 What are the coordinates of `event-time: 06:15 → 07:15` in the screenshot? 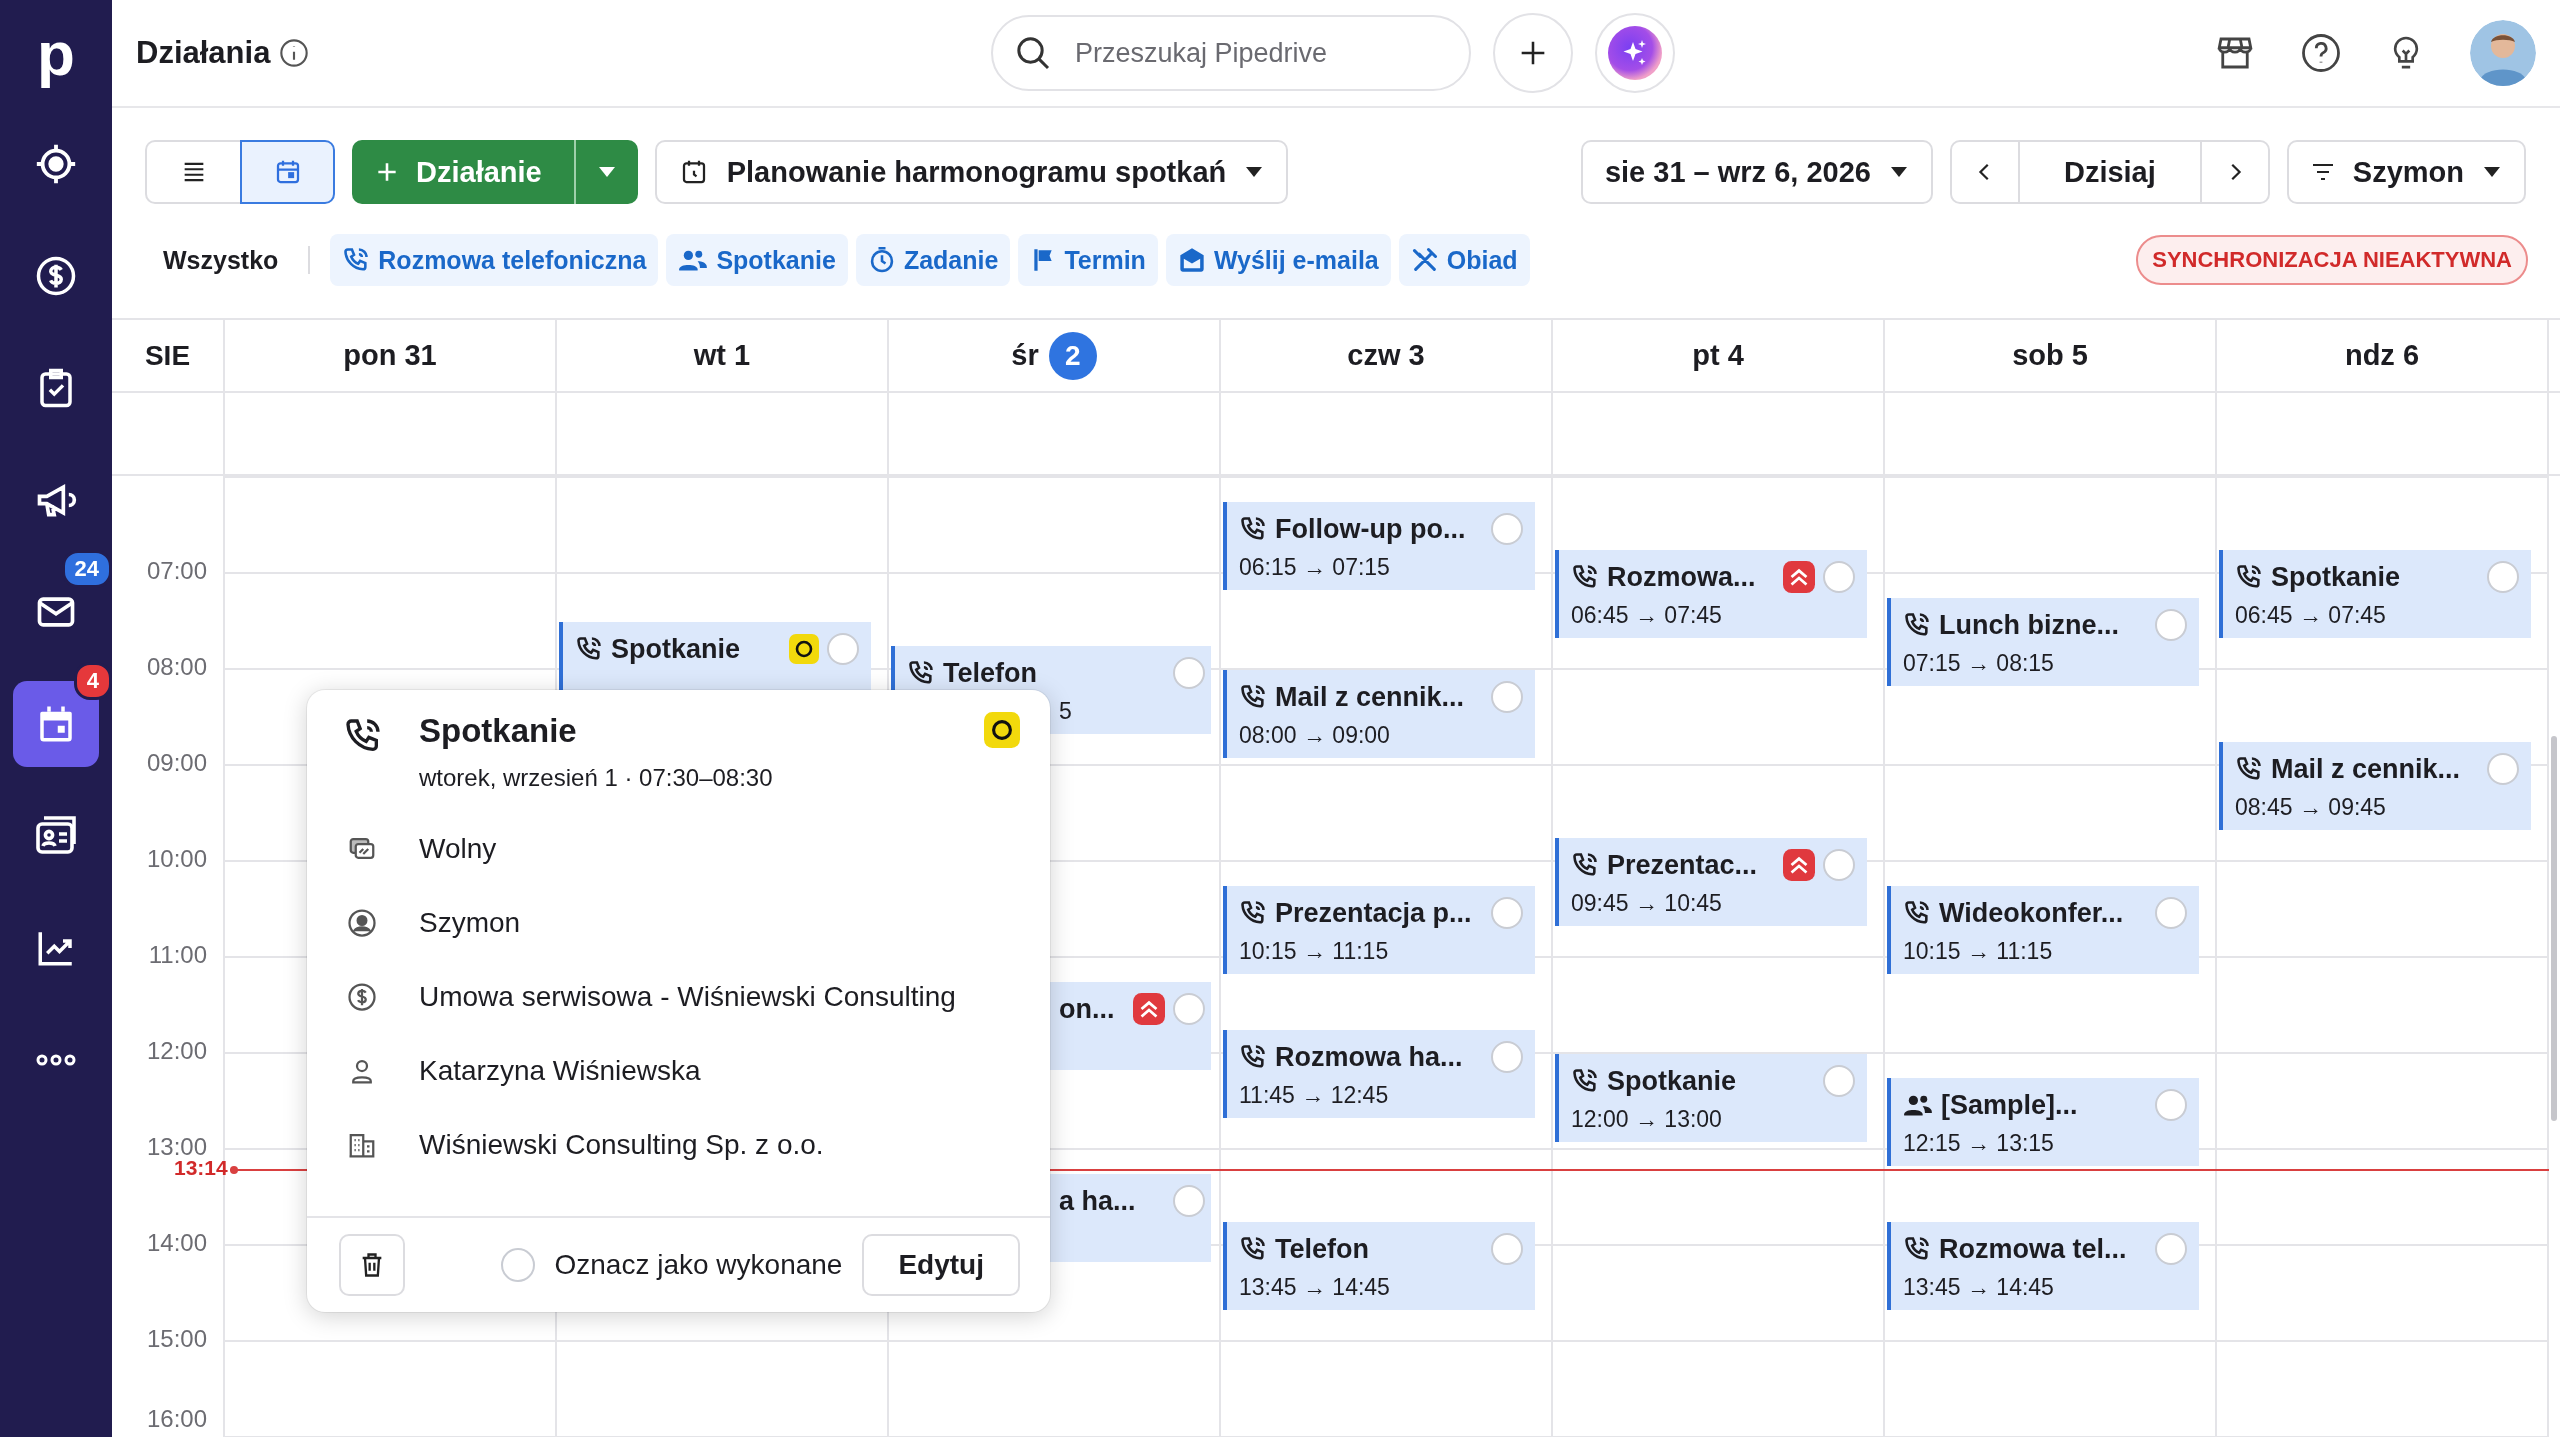 It's located at (1315, 567).